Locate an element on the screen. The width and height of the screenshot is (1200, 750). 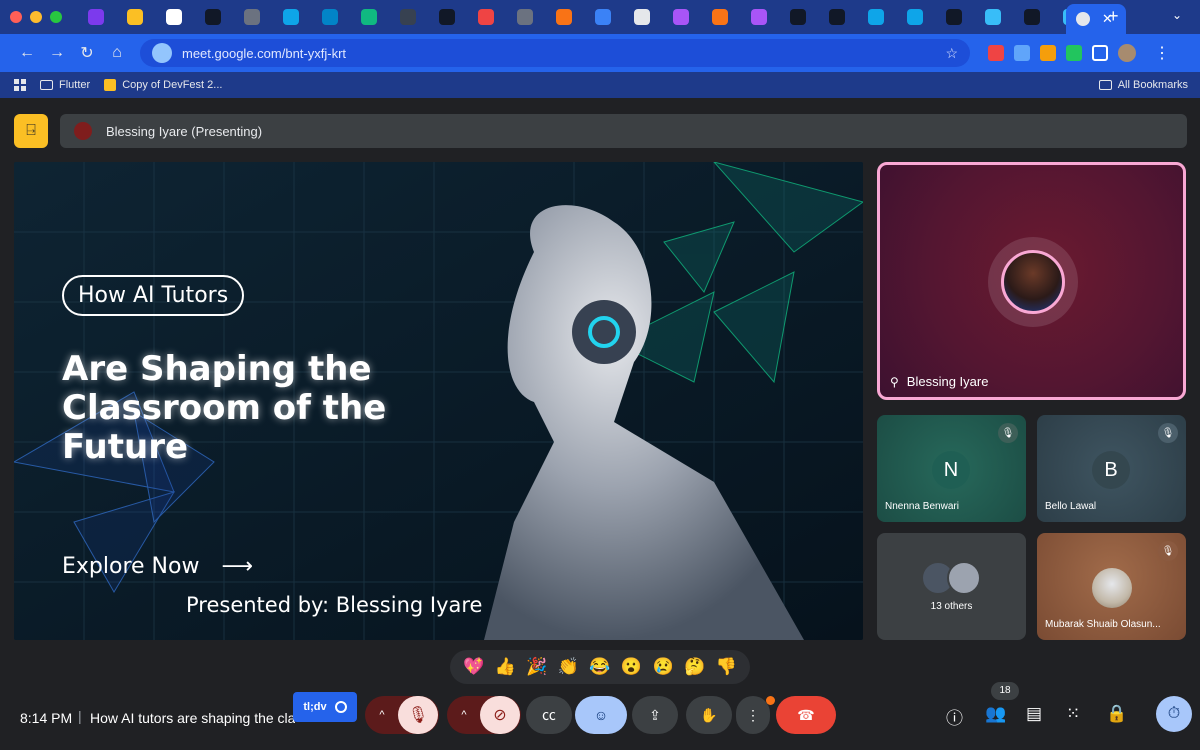
people-icon: 👥 is located at coordinates (995, 714).